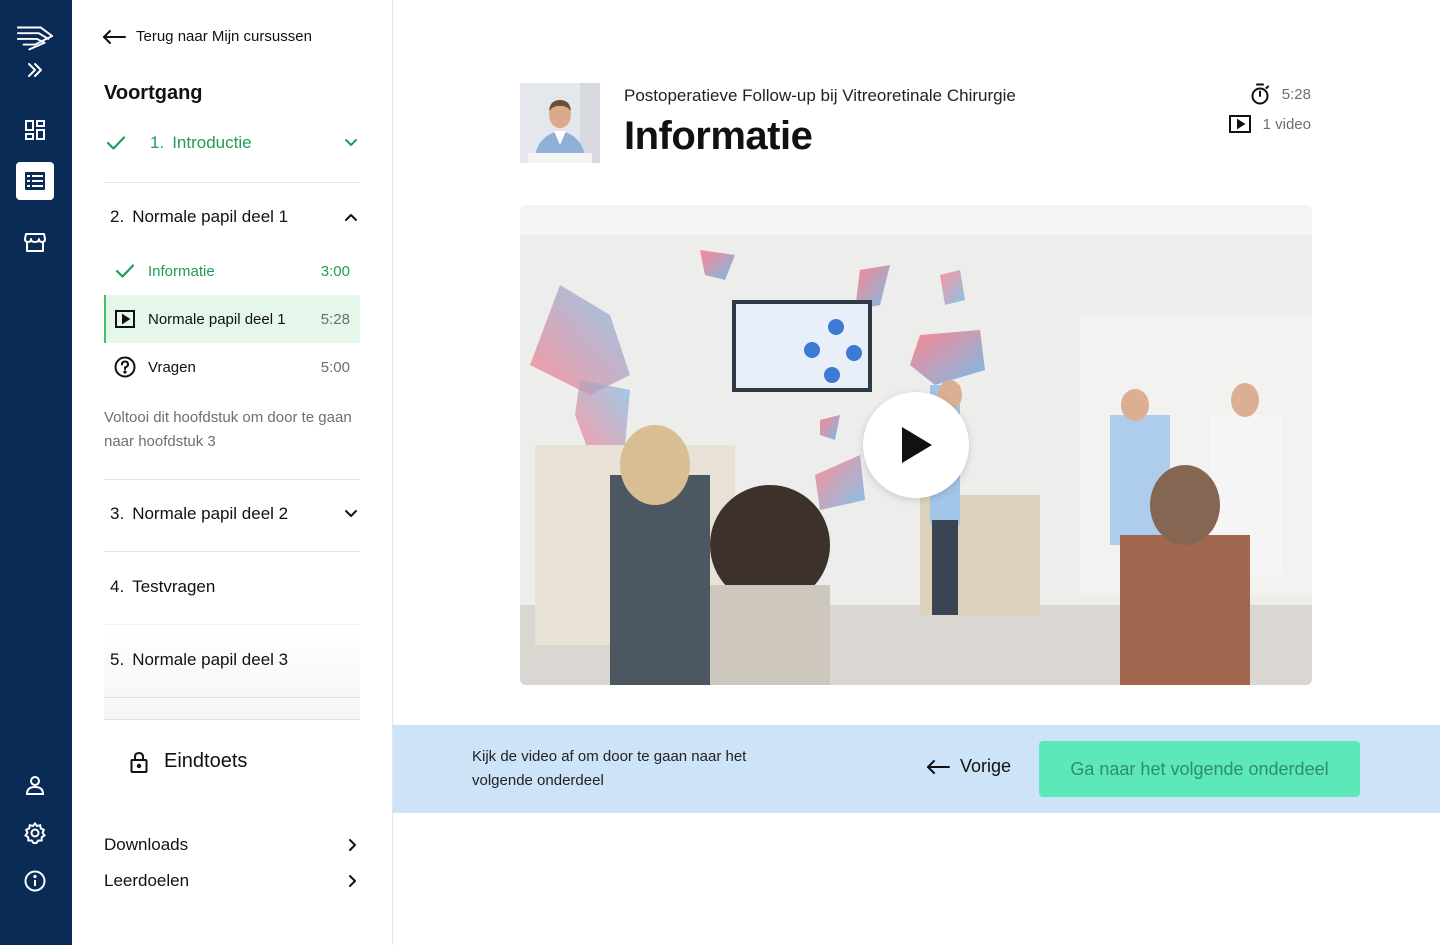 This screenshot has height=945, width=1440. I want to click on chapter-1-header: 1. Introductie, so click(232, 143).